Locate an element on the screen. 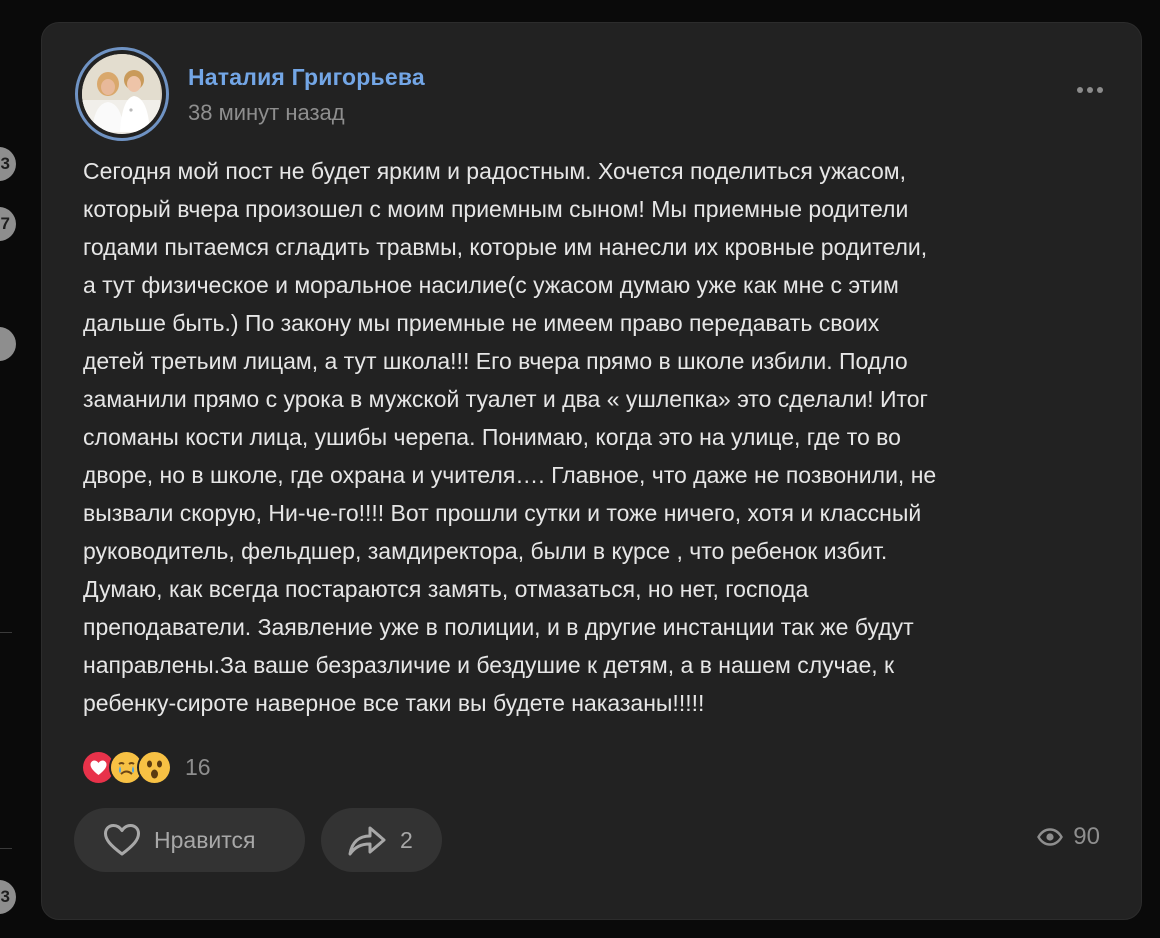  views-count: 90 is located at coordinates (1086, 836).